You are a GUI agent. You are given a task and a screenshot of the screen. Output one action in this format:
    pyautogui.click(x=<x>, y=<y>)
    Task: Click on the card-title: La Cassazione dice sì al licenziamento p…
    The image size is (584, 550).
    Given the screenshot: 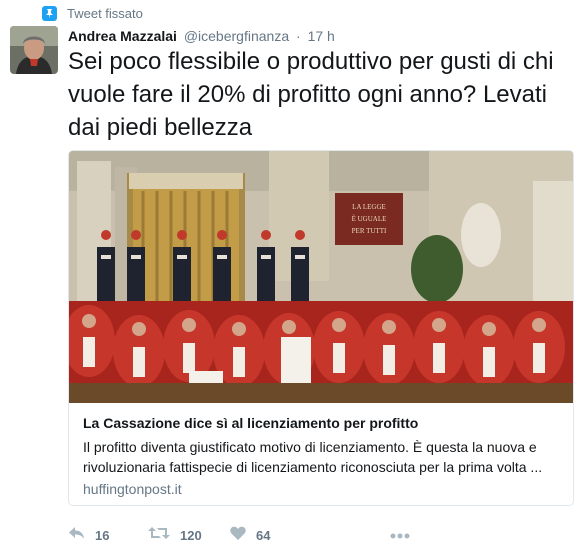 What is the action you would take?
    pyautogui.click(x=250, y=423)
    